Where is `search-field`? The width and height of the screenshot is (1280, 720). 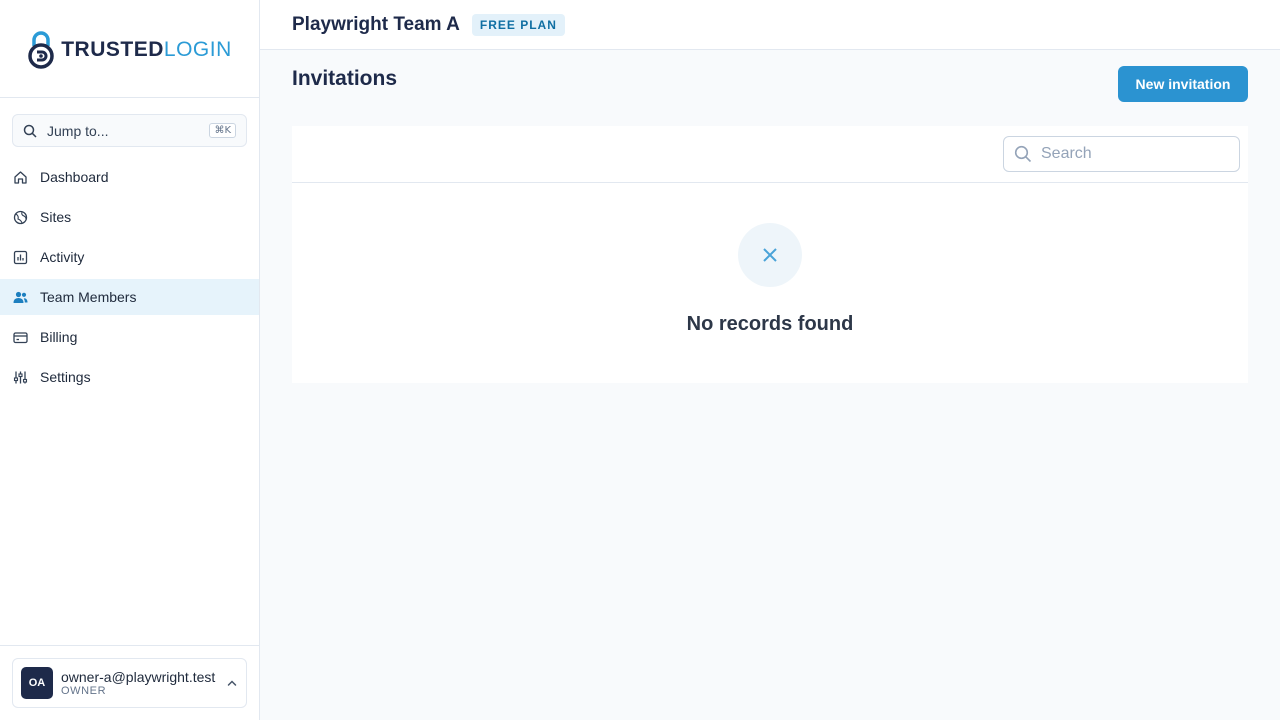 search-field is located at coordinates (1121, 154).